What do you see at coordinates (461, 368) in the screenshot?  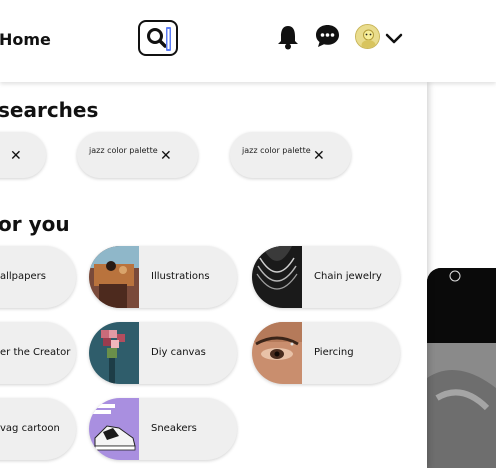 I see `background-pin-image` at bounding box center [461, 368].